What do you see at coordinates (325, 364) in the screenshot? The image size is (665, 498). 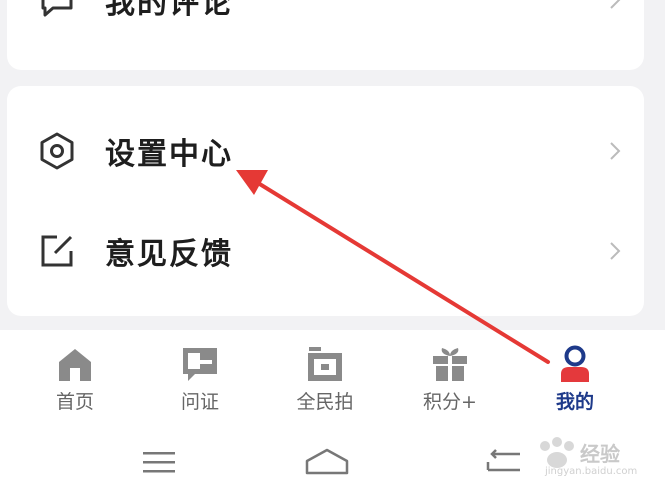 I see `camera-icon` at bounding box center [325, 364].